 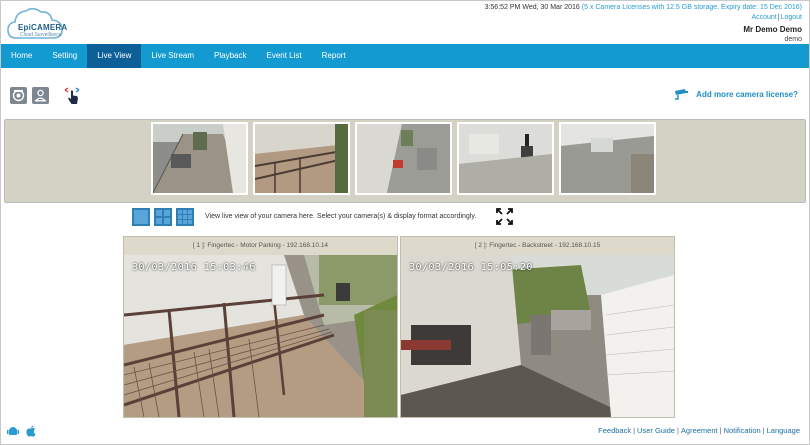 What do you see at coordinates (141, 217) in the screenshot?
I see `layout-1x1-button` at bounding box center [141, 217].